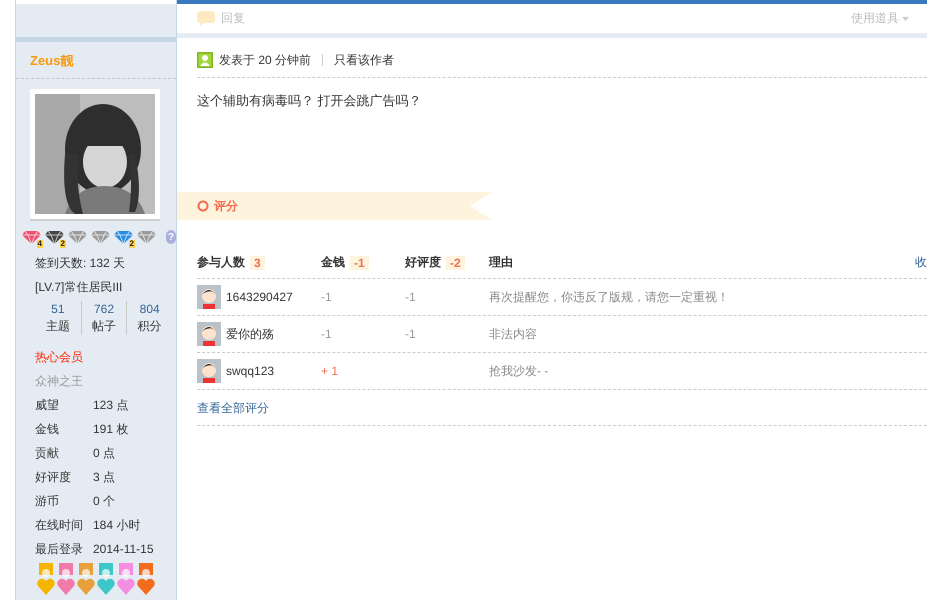 The width and height of the screenshot is (927, 600). Describe the element at coordinates (501, 262) in the screenshot. I see `column-header: 理由` at that location.